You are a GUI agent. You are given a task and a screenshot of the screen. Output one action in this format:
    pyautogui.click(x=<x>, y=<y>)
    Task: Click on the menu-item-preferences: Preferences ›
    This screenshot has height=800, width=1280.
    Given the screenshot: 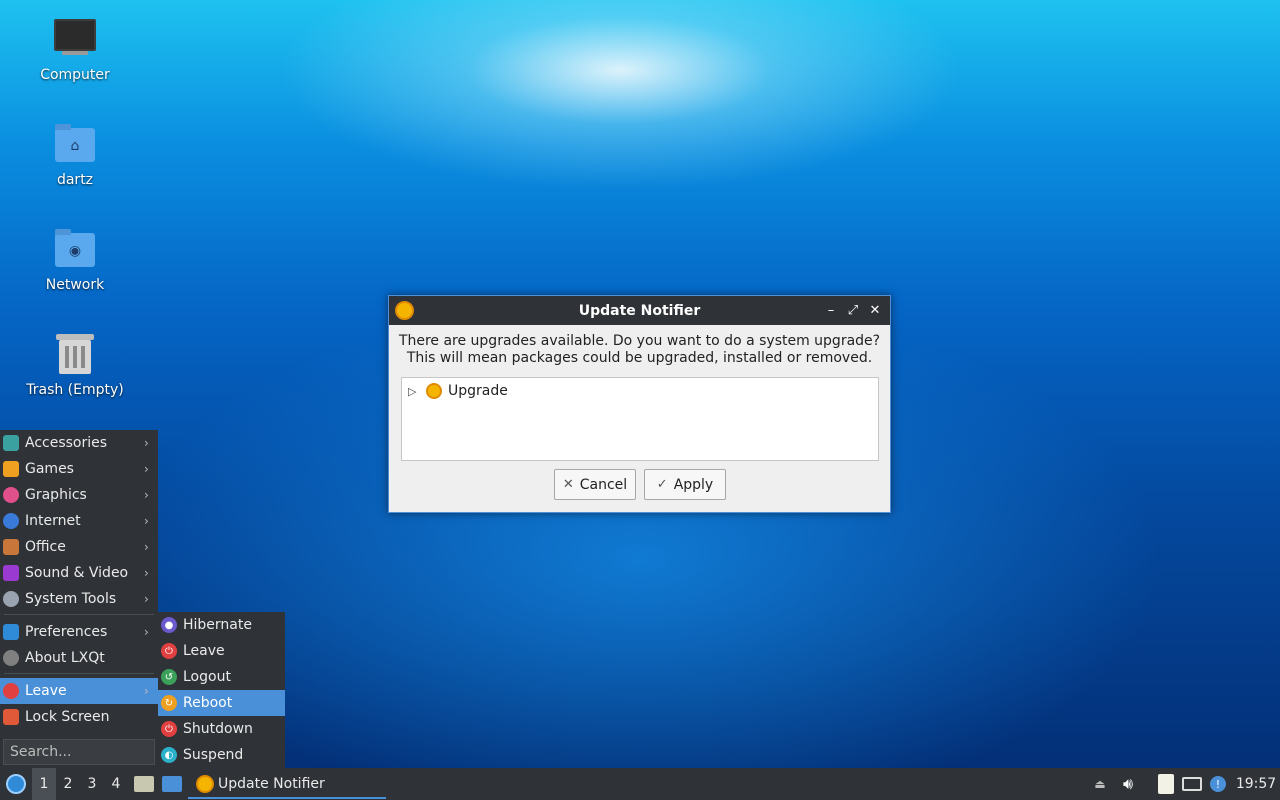 What is the action you would take?
    pyautogui.click(x=79, y=632)
    